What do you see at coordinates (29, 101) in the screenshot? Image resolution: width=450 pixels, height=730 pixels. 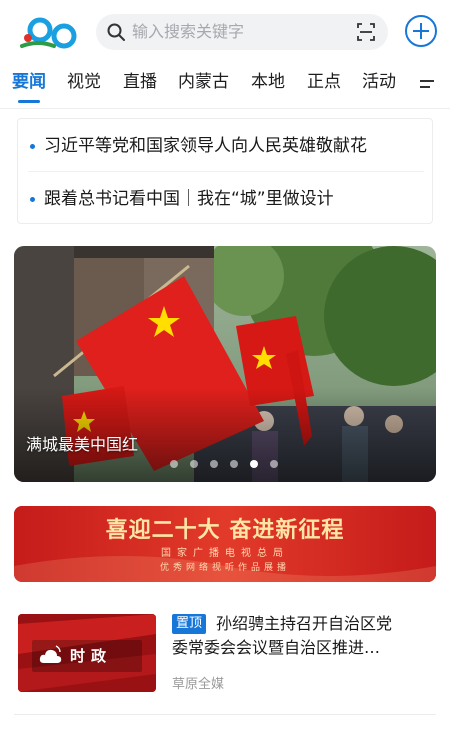 I see `active-tab-indicator` at bounding box center [29, 101].